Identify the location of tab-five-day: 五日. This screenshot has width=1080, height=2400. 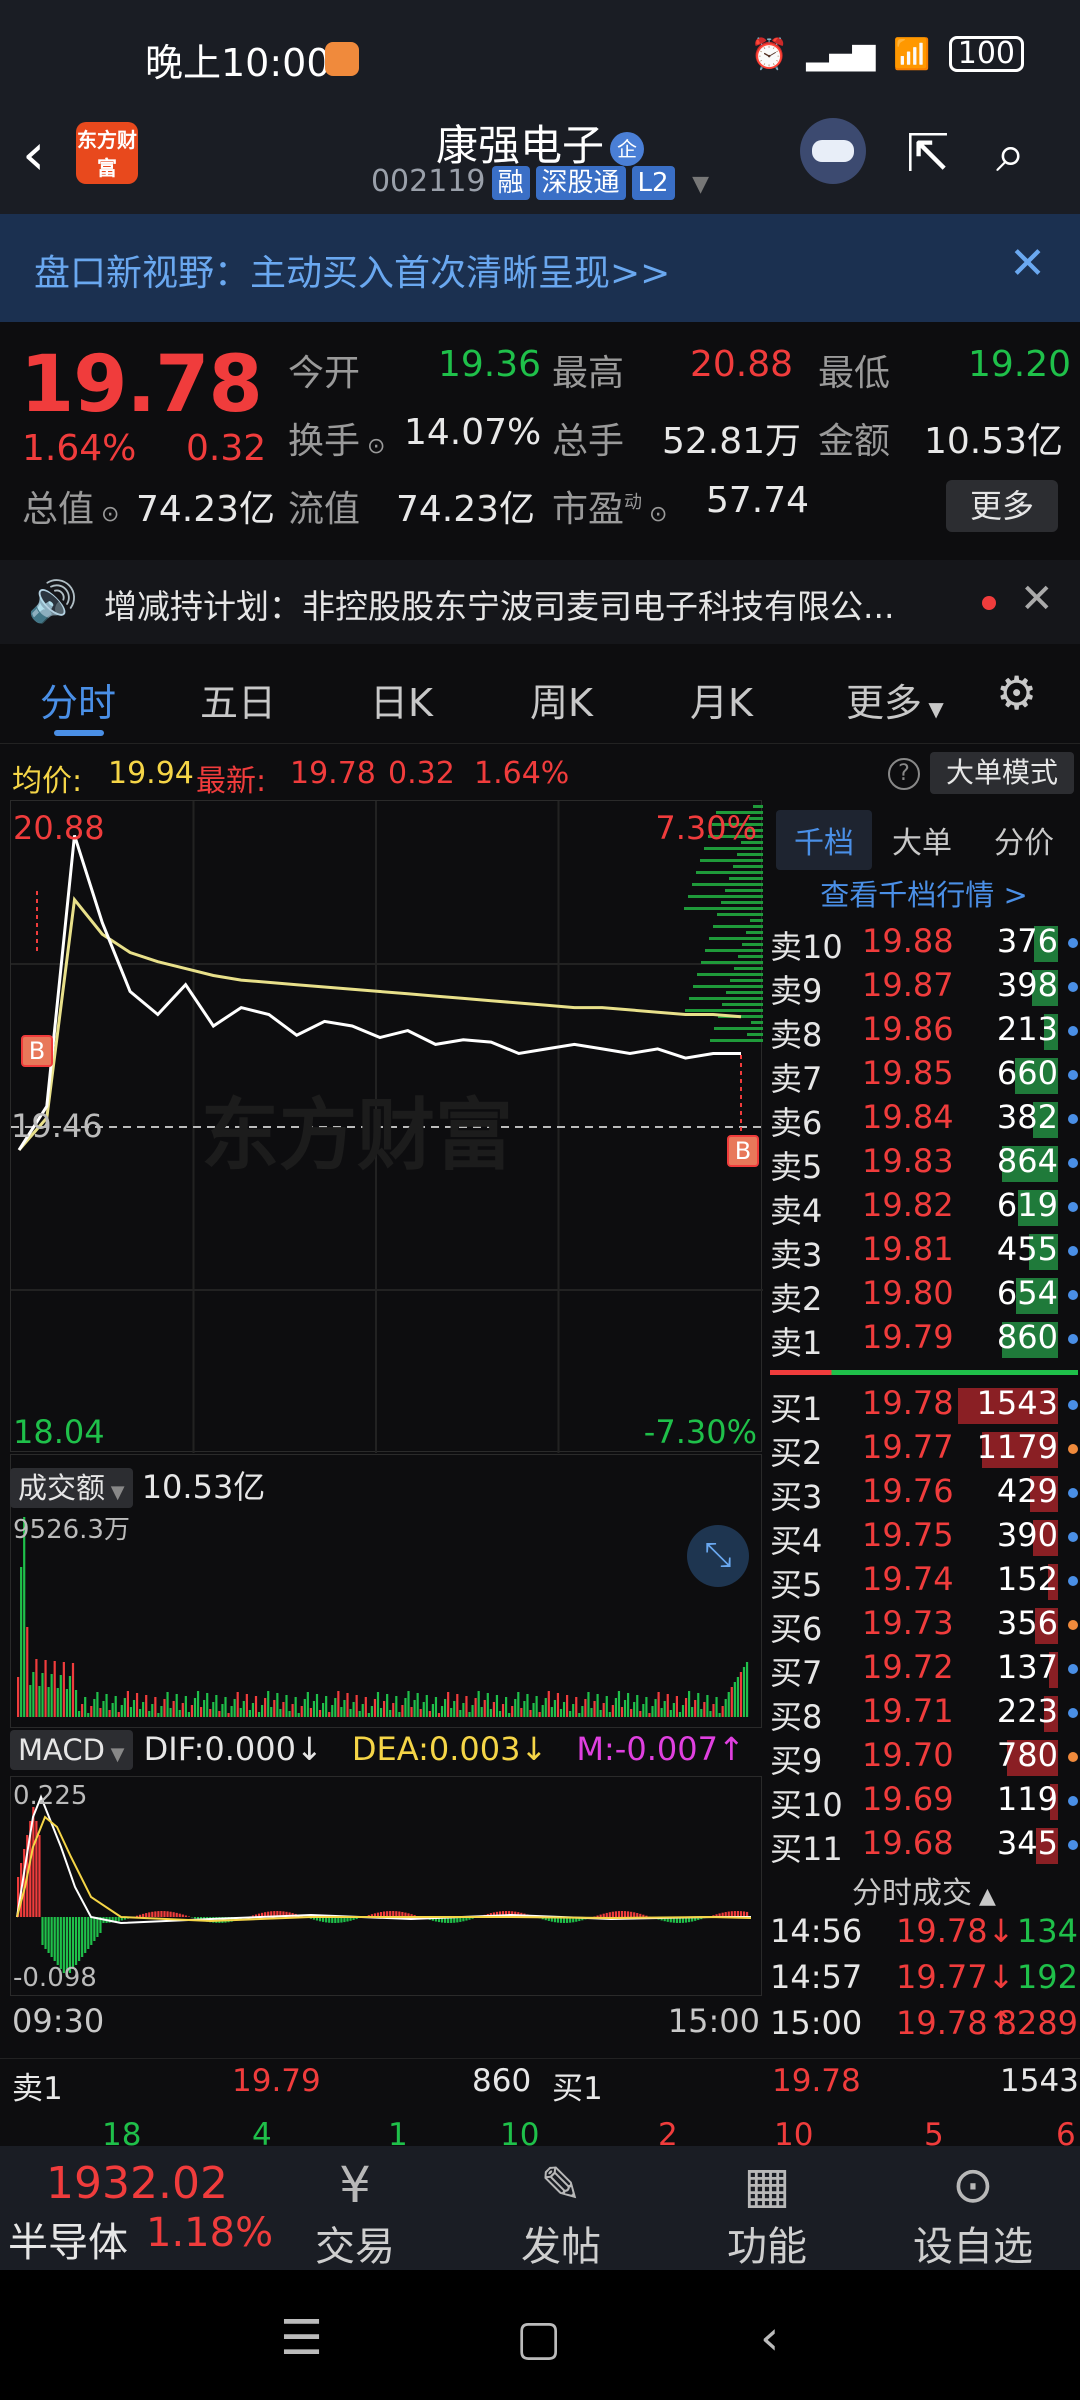
(238, 699).